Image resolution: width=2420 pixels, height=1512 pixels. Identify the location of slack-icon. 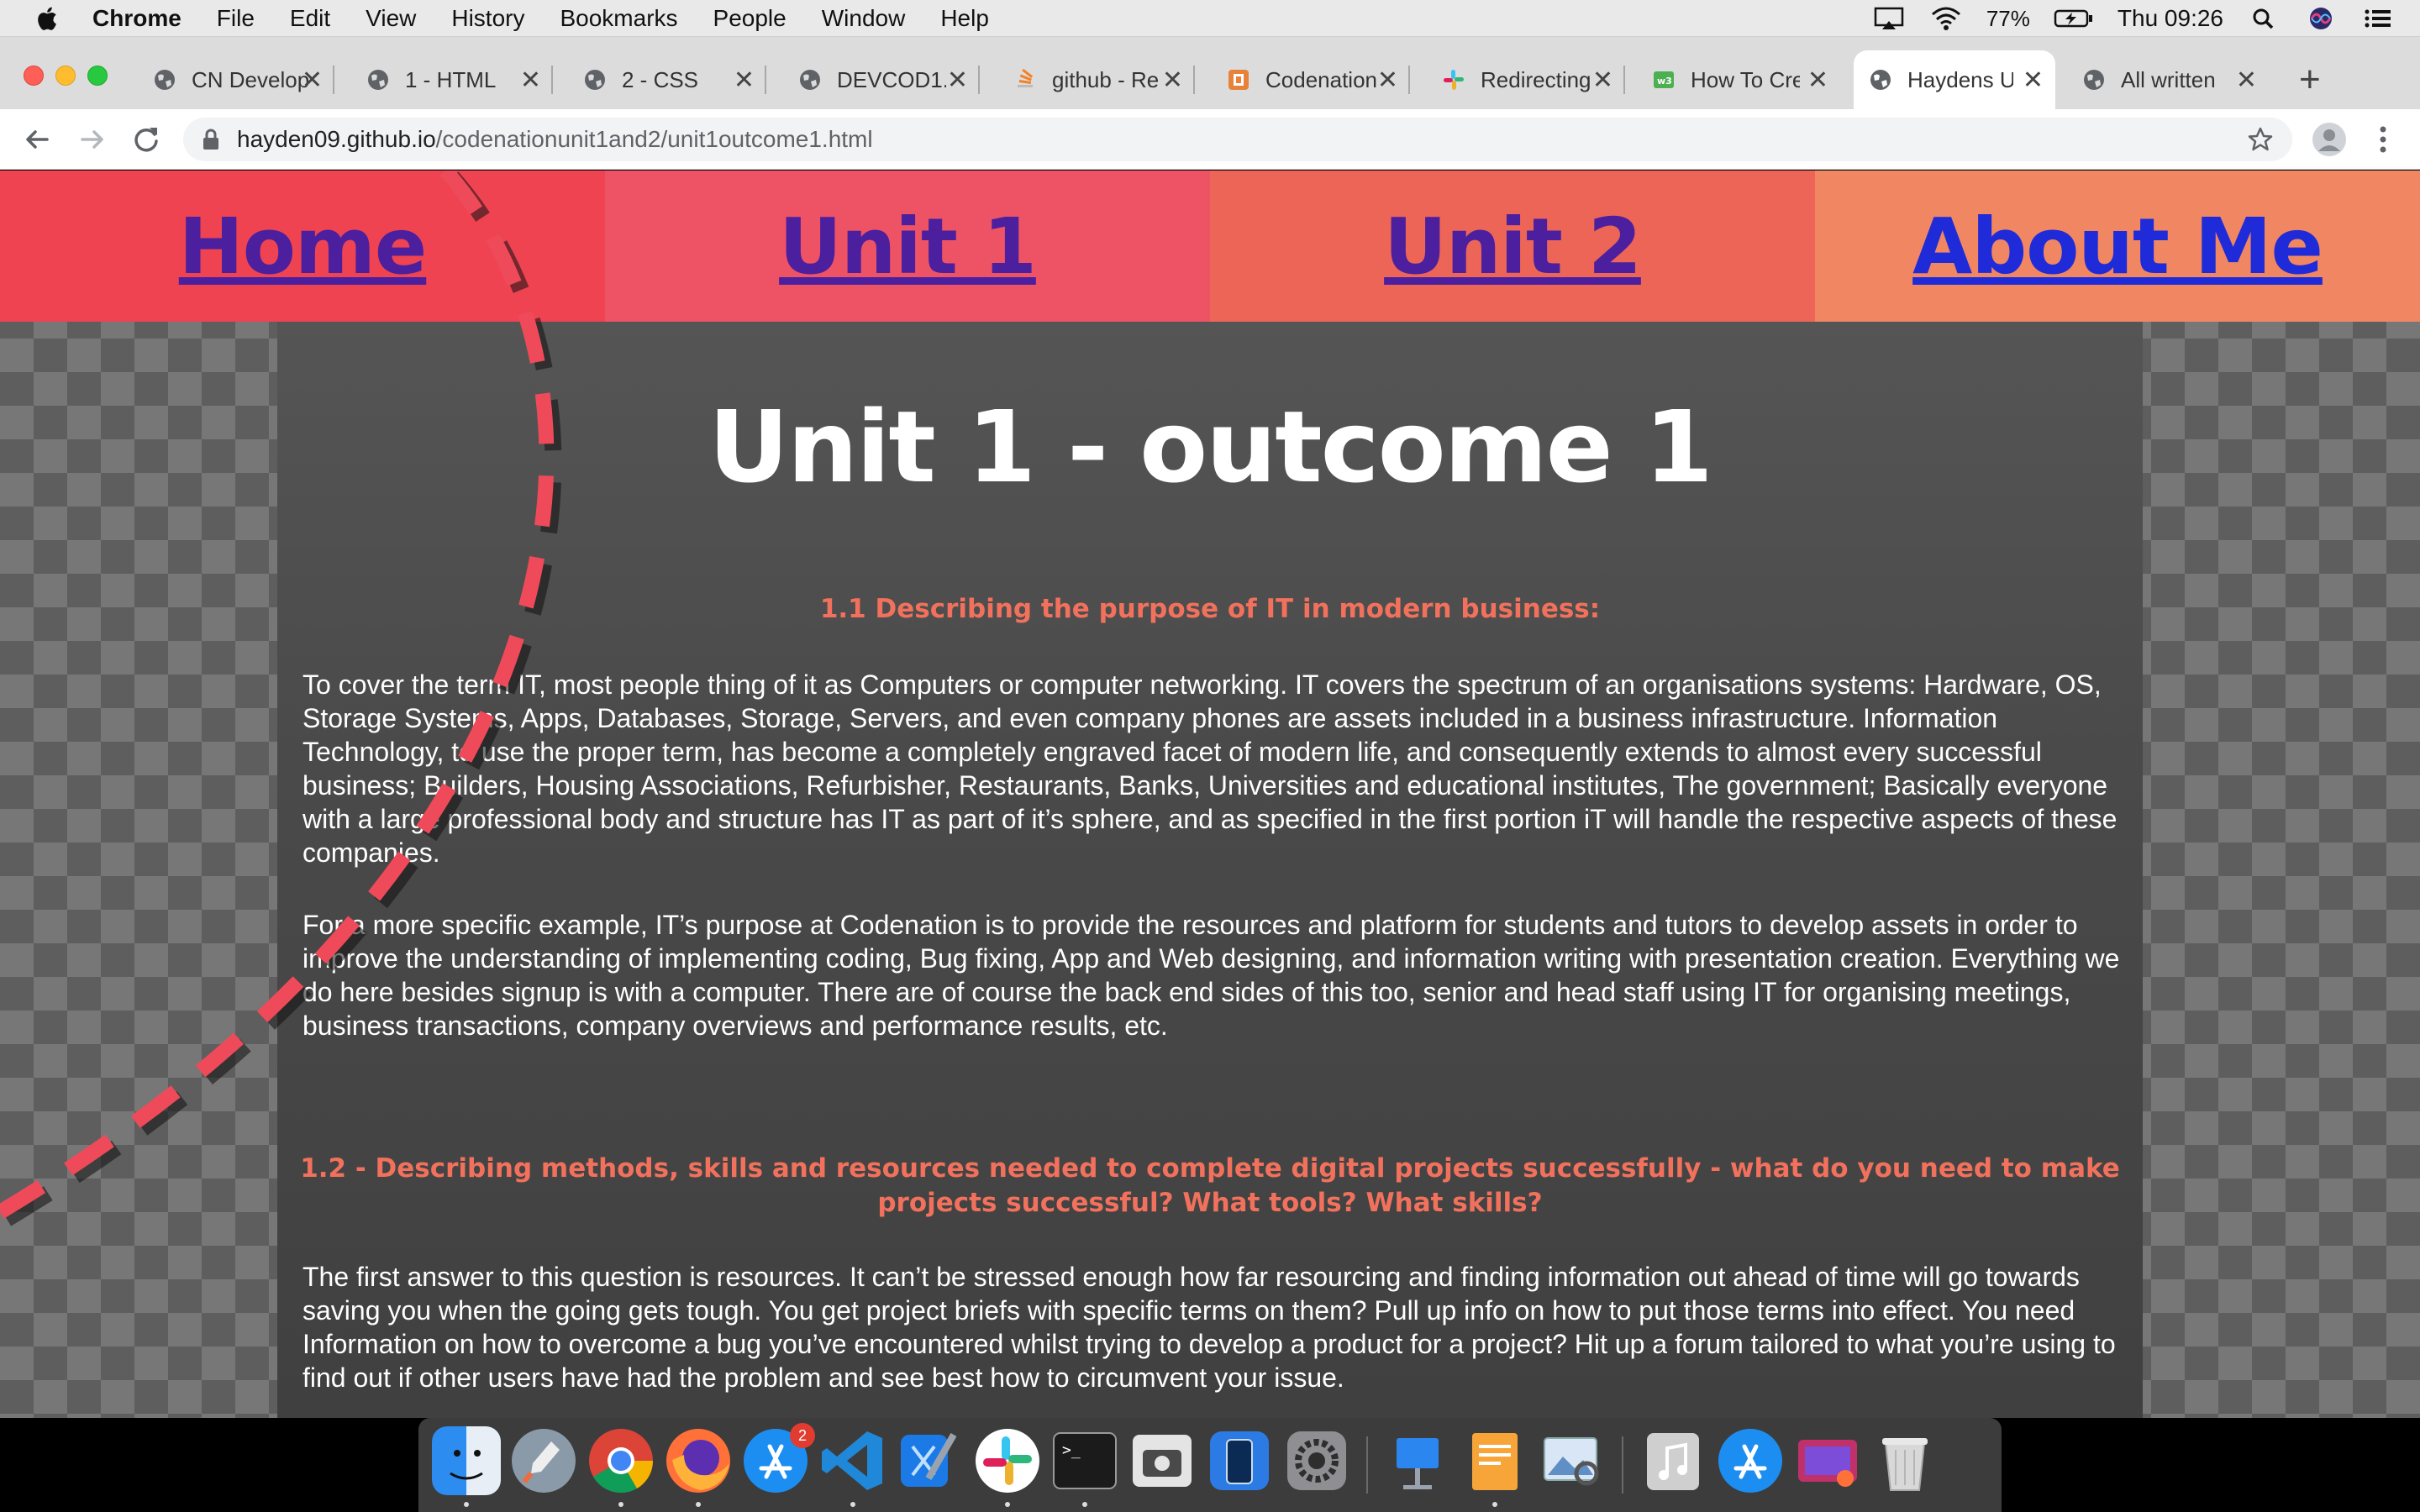
(1007, 1460).